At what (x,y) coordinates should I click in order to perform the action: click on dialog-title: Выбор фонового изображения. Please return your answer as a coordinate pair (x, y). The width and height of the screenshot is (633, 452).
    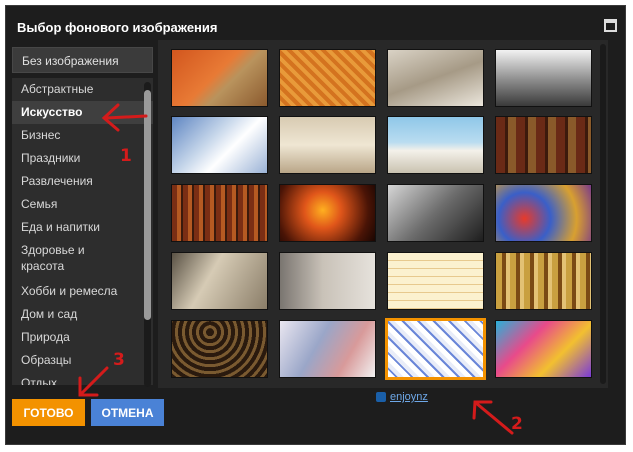
    Looking at the image, I should click on (117, 27).